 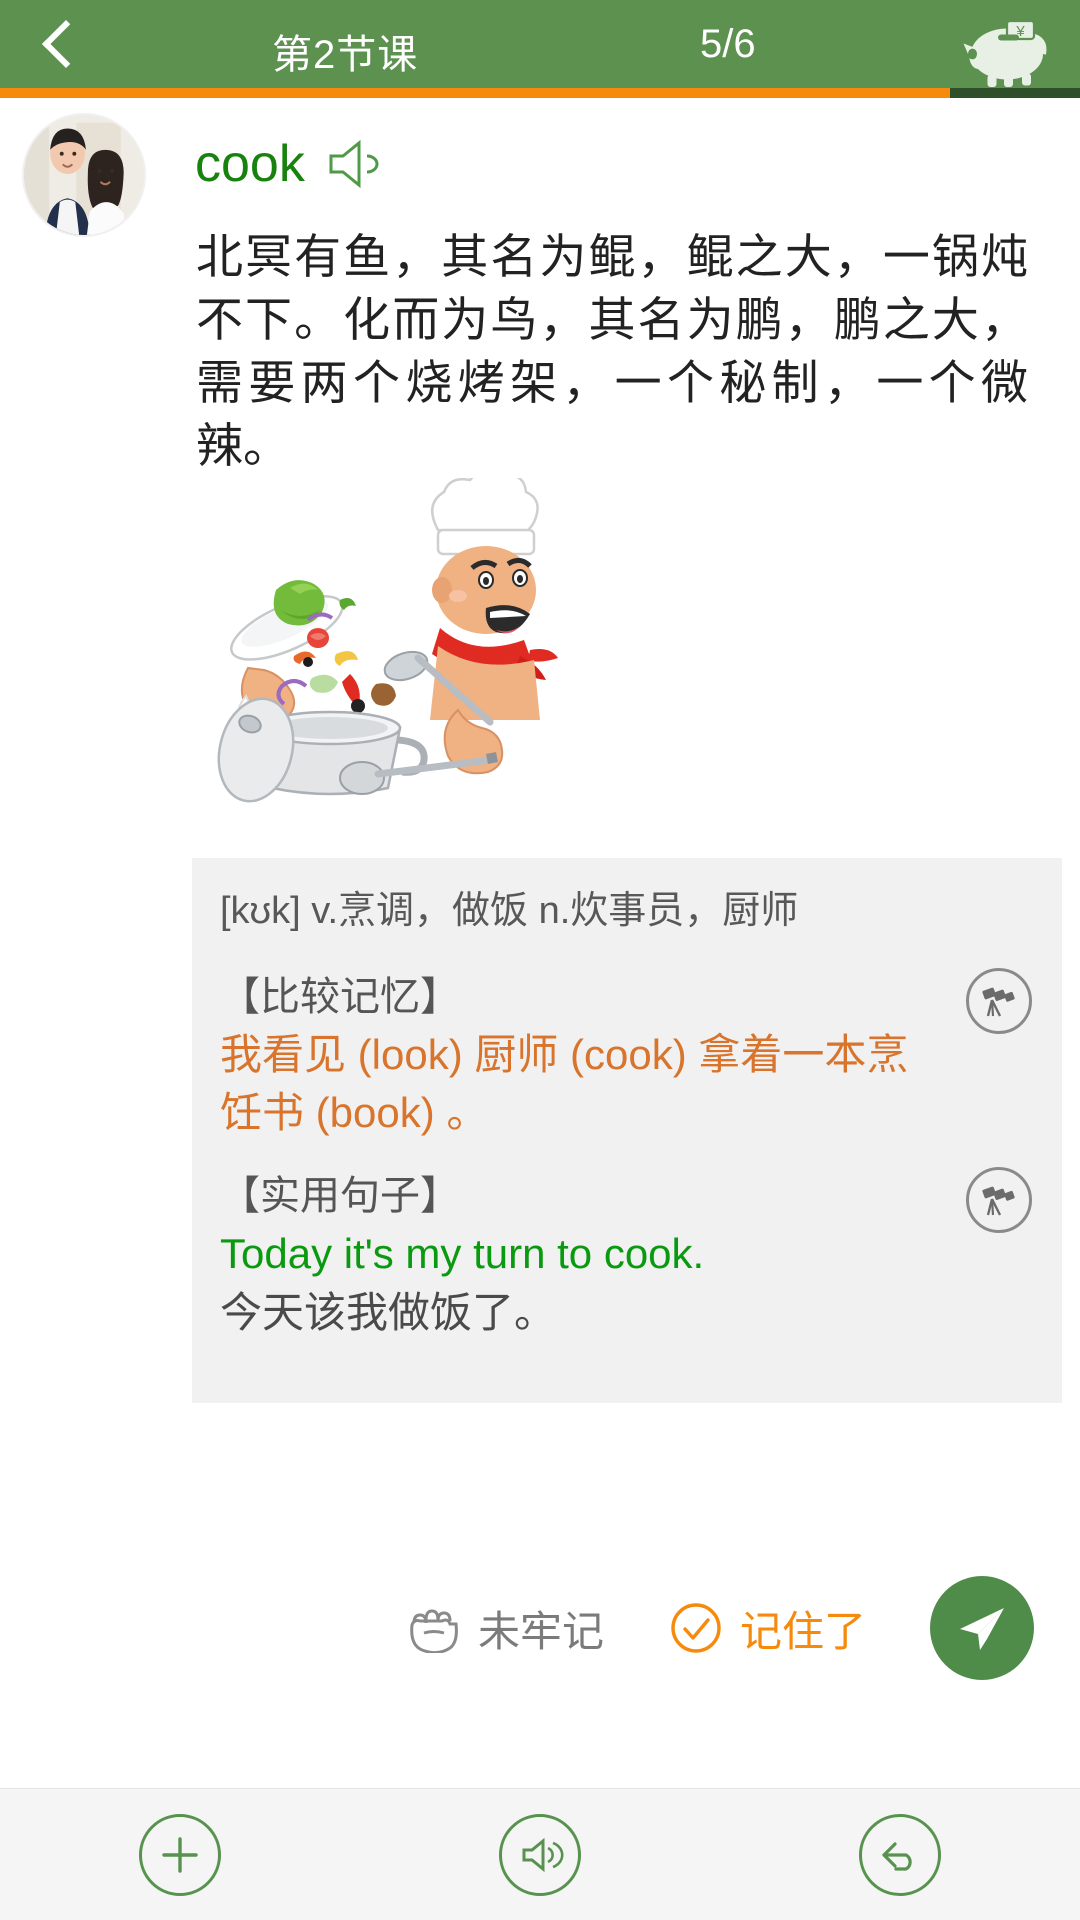 I want to click on phonetic-definition: [kʊk] v.烹调，做饭 n.炊事员，厨师, so click(x=627, y=912).